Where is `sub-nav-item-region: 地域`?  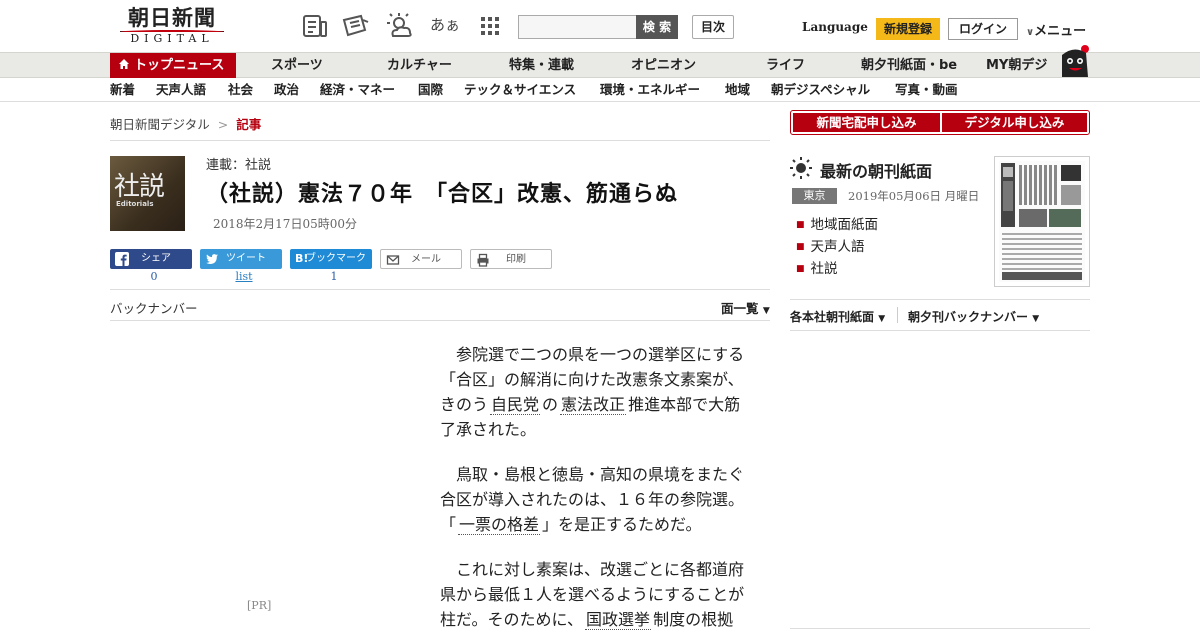
sub-nav-item-region: 地域 is located at coordinates (737, 89).